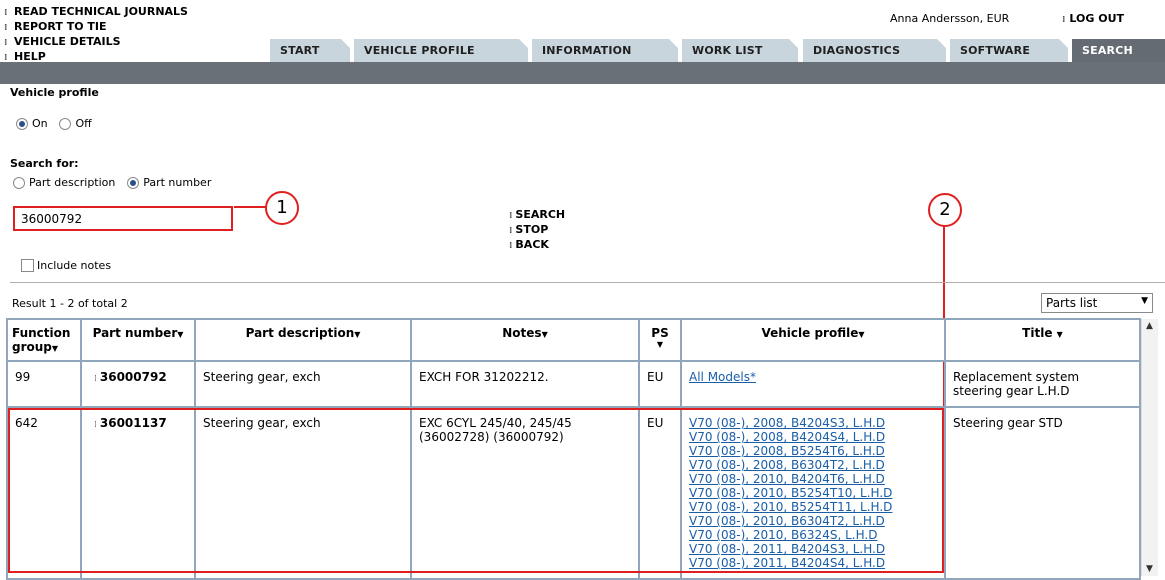 Image resolution: width=1165 pixels, height=580 pixels. What do you see at coordinates (722, 377) in the screenshot?
I see `vehicle-link: All Models*` at bounding box center [722, 377].